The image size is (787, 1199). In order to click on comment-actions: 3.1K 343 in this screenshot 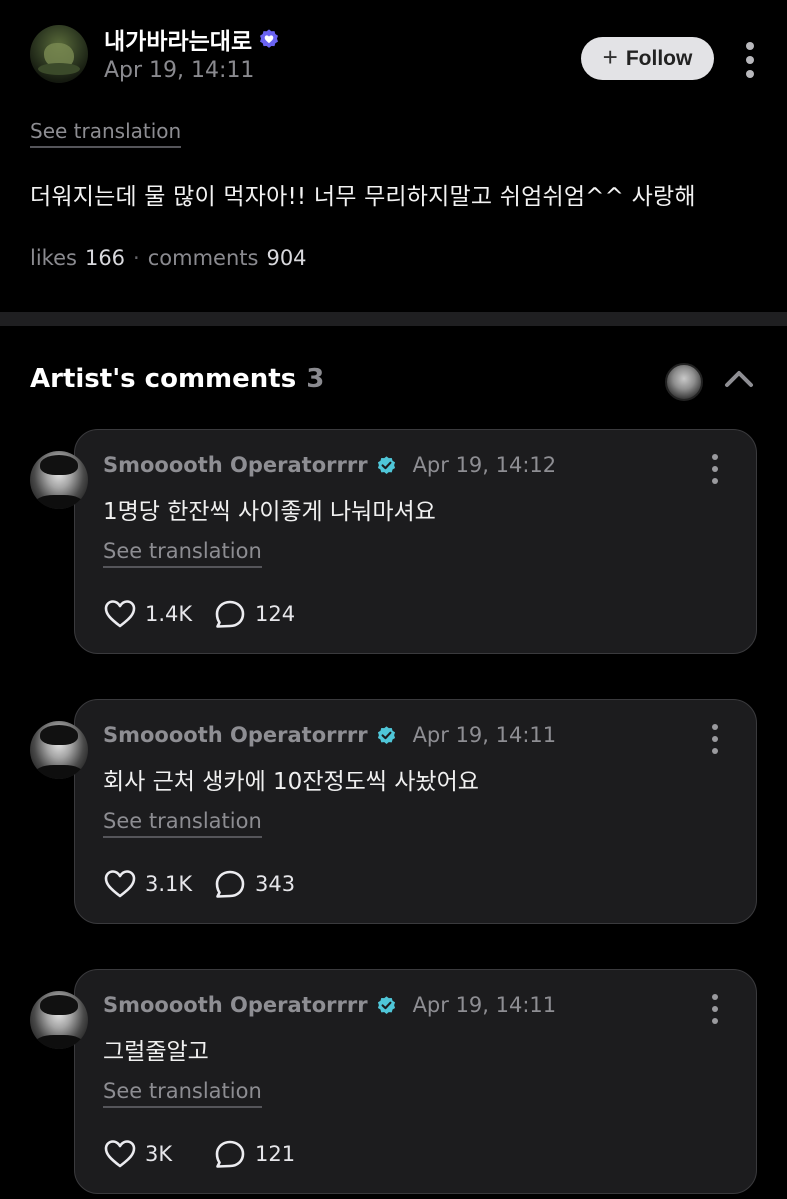, I will do `click(199, 884)`.